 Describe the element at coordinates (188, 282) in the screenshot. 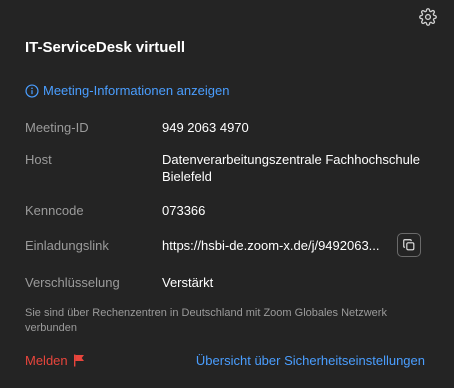

I see `encryption-value: Verstärkt` at that location.